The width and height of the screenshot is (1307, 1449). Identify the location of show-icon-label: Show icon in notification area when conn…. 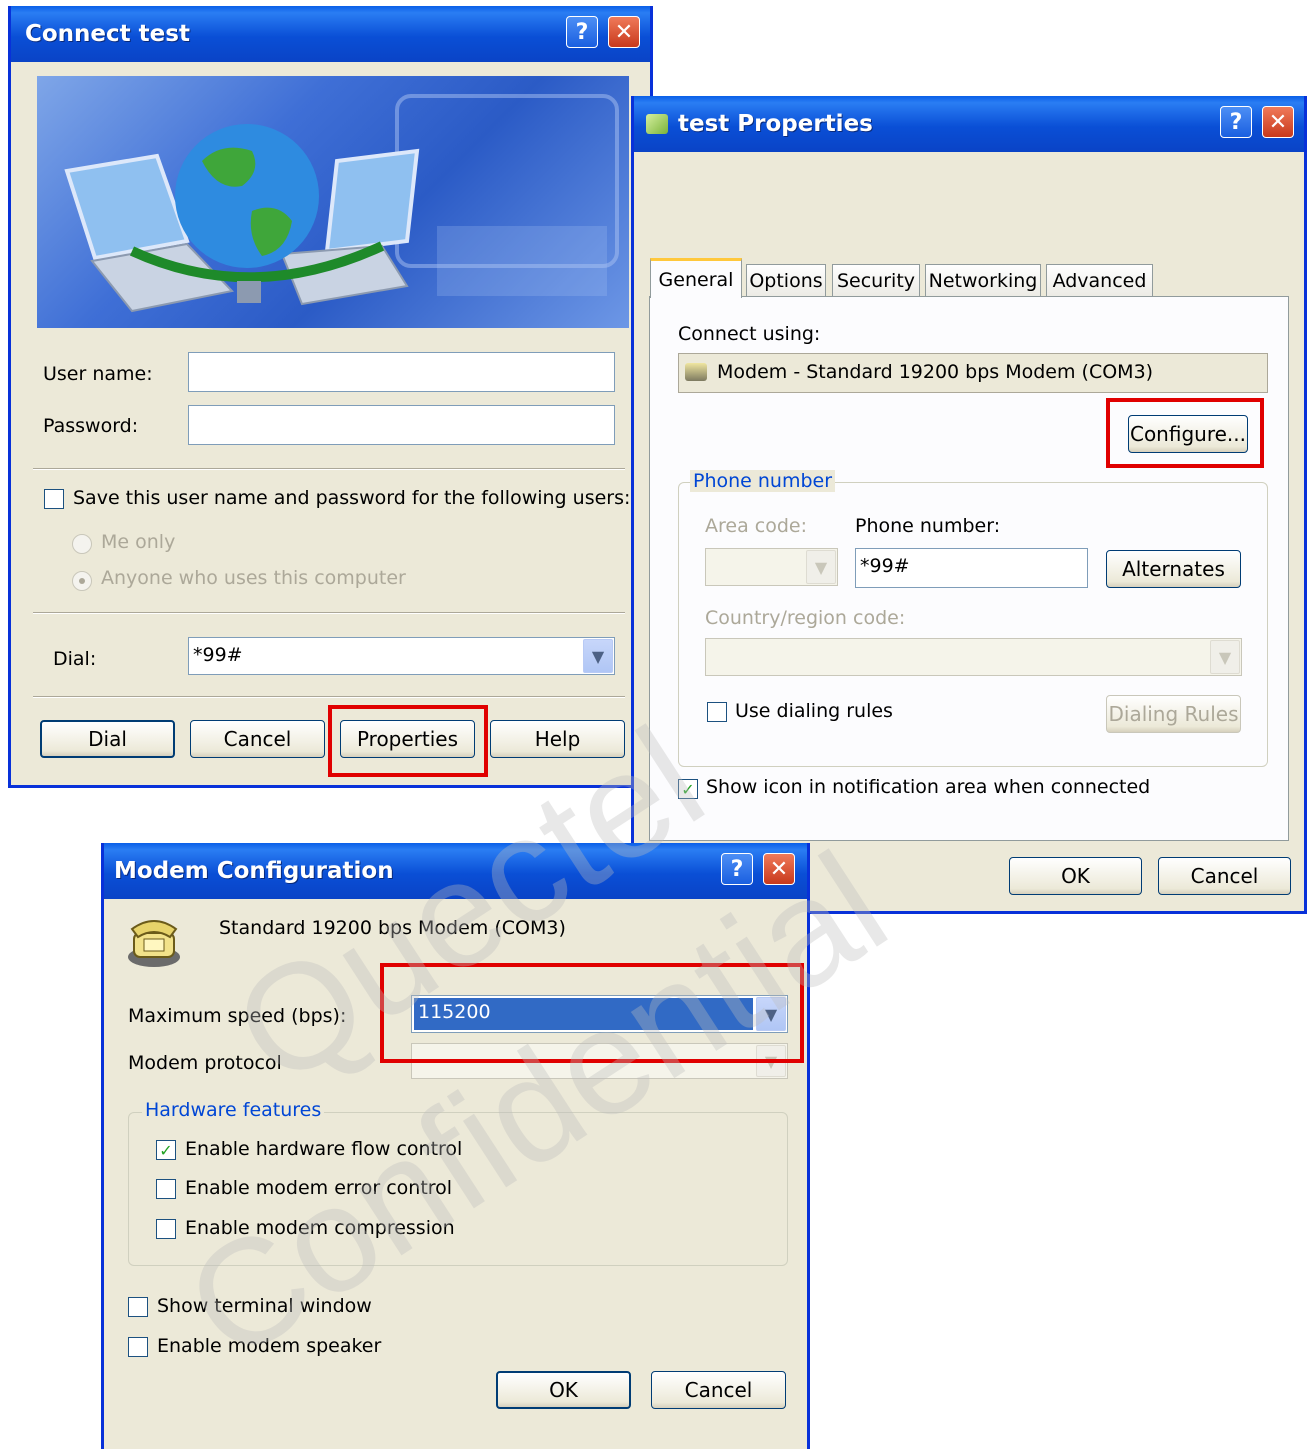
(928, 787).